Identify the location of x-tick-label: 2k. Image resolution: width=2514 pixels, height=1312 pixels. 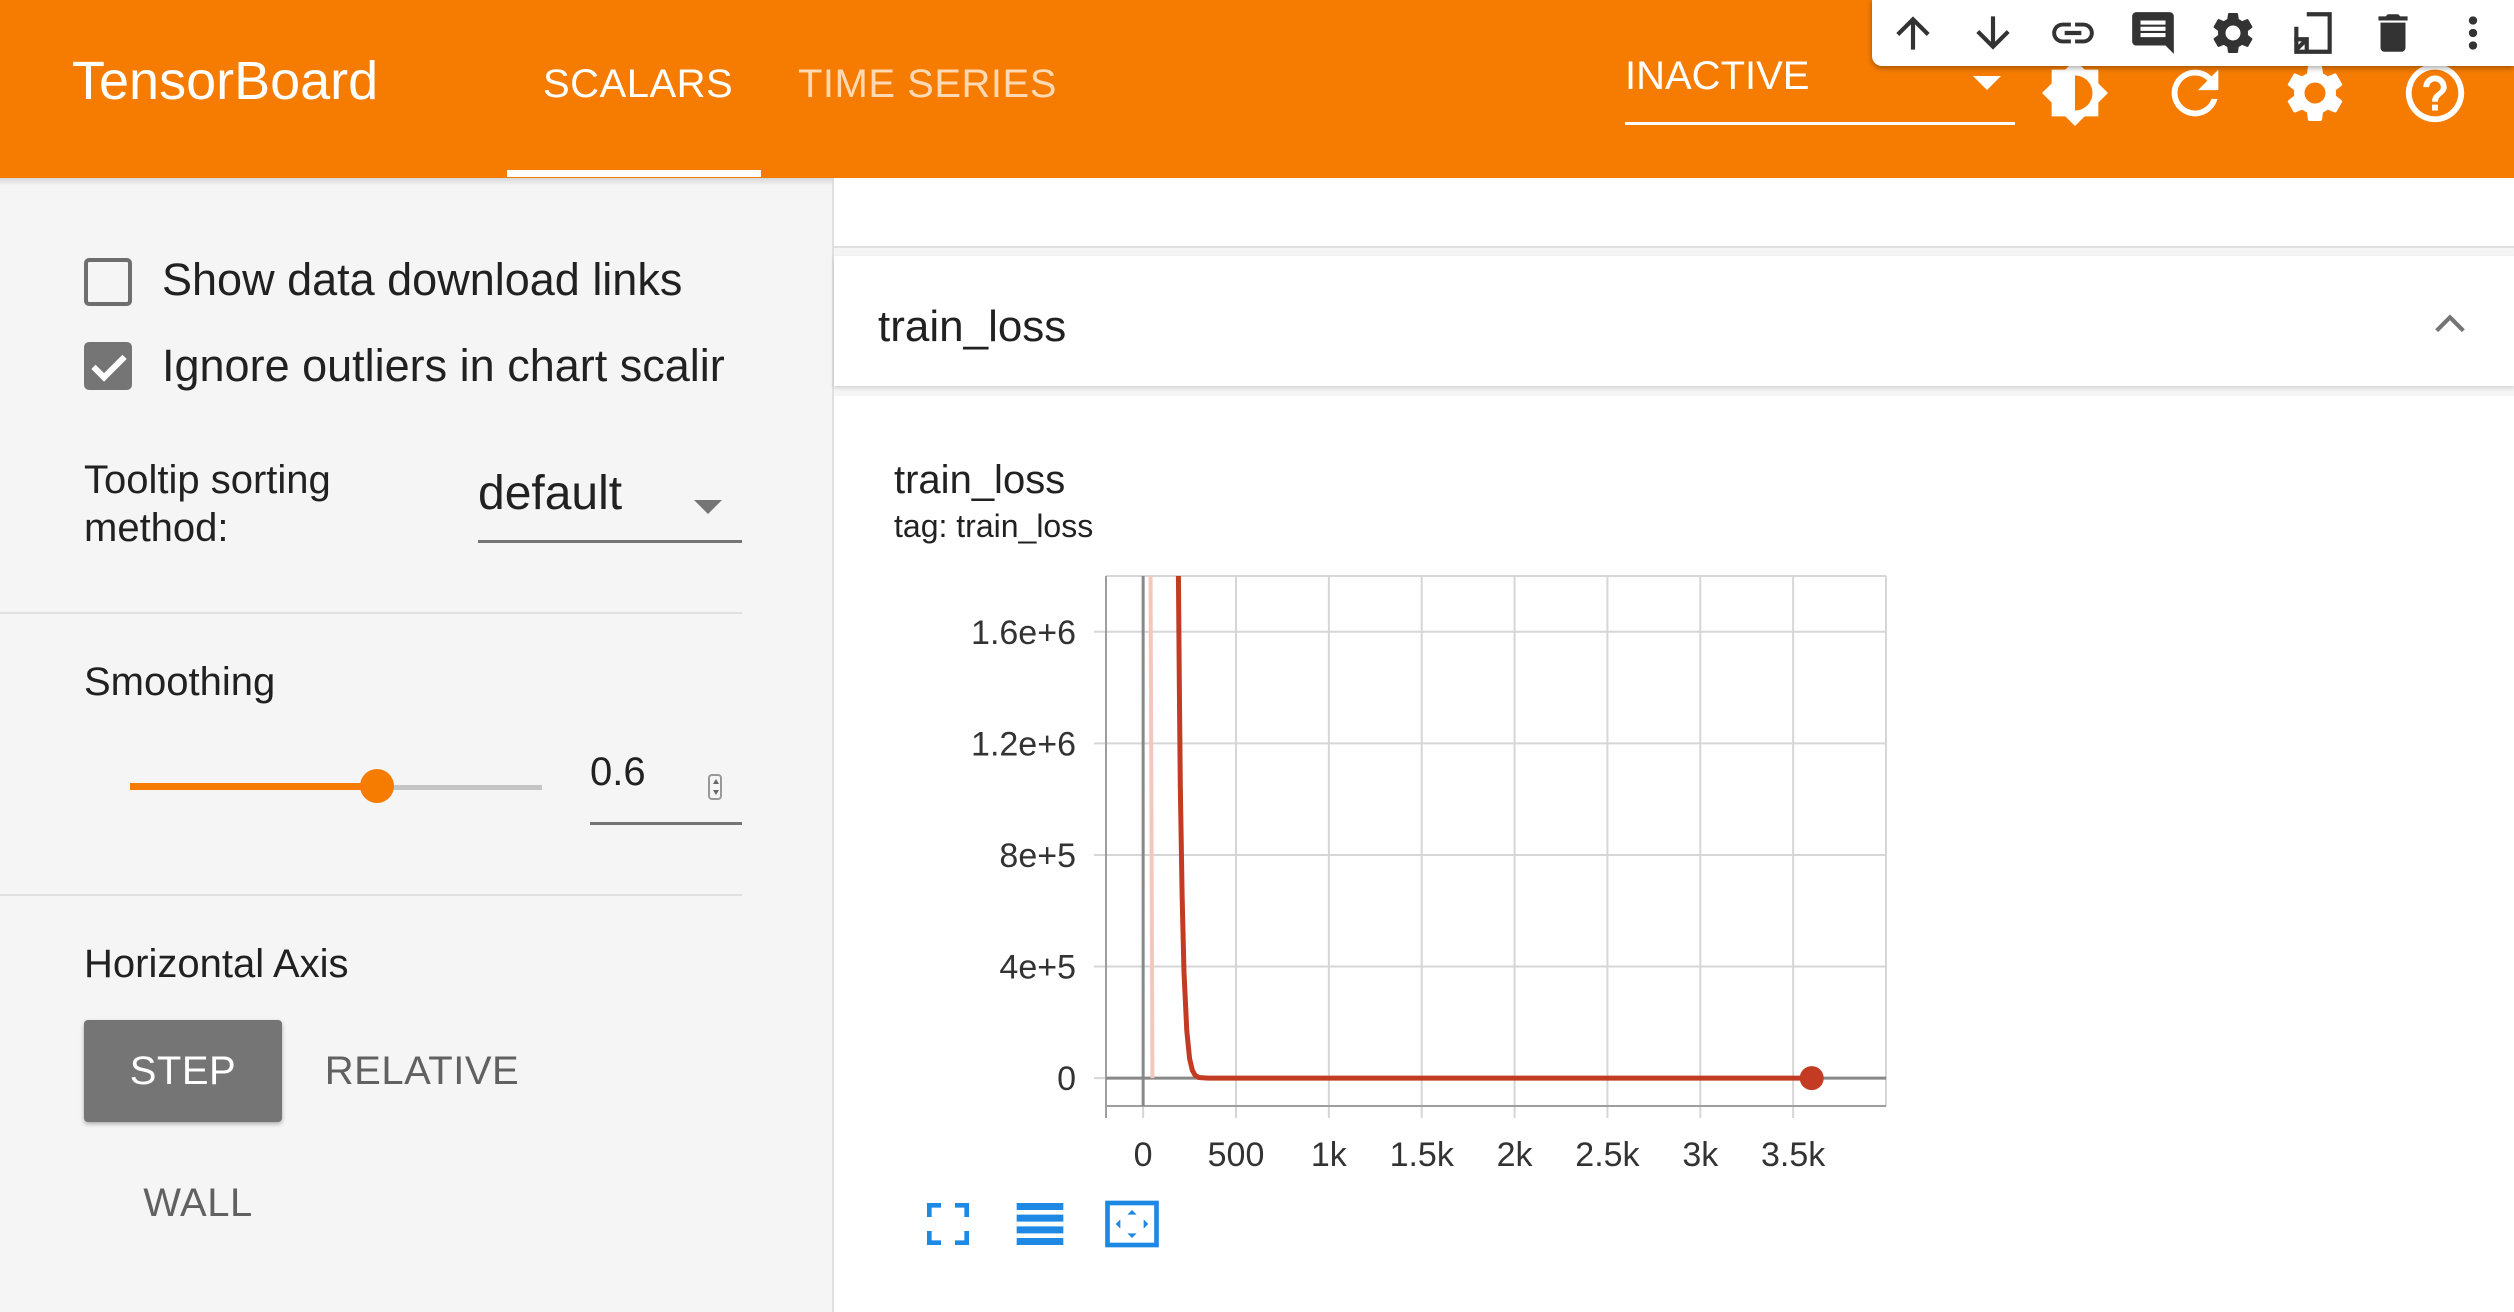
(1515, 1155).